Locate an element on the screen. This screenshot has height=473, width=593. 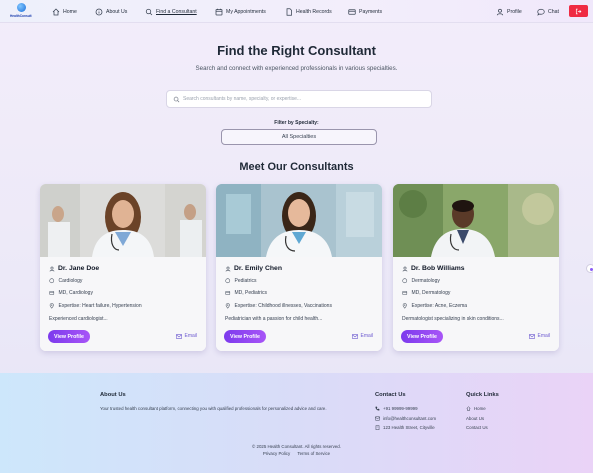
nav-appointments-label: My Appointments is located at coordinates (246, 12).